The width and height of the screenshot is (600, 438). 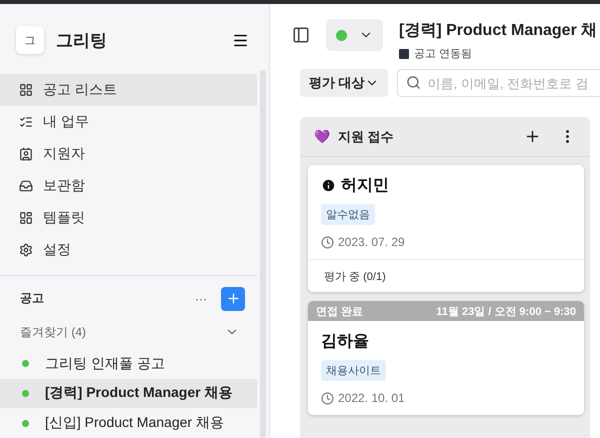 I want to click on plus-icon, so click(x=233, y=298).